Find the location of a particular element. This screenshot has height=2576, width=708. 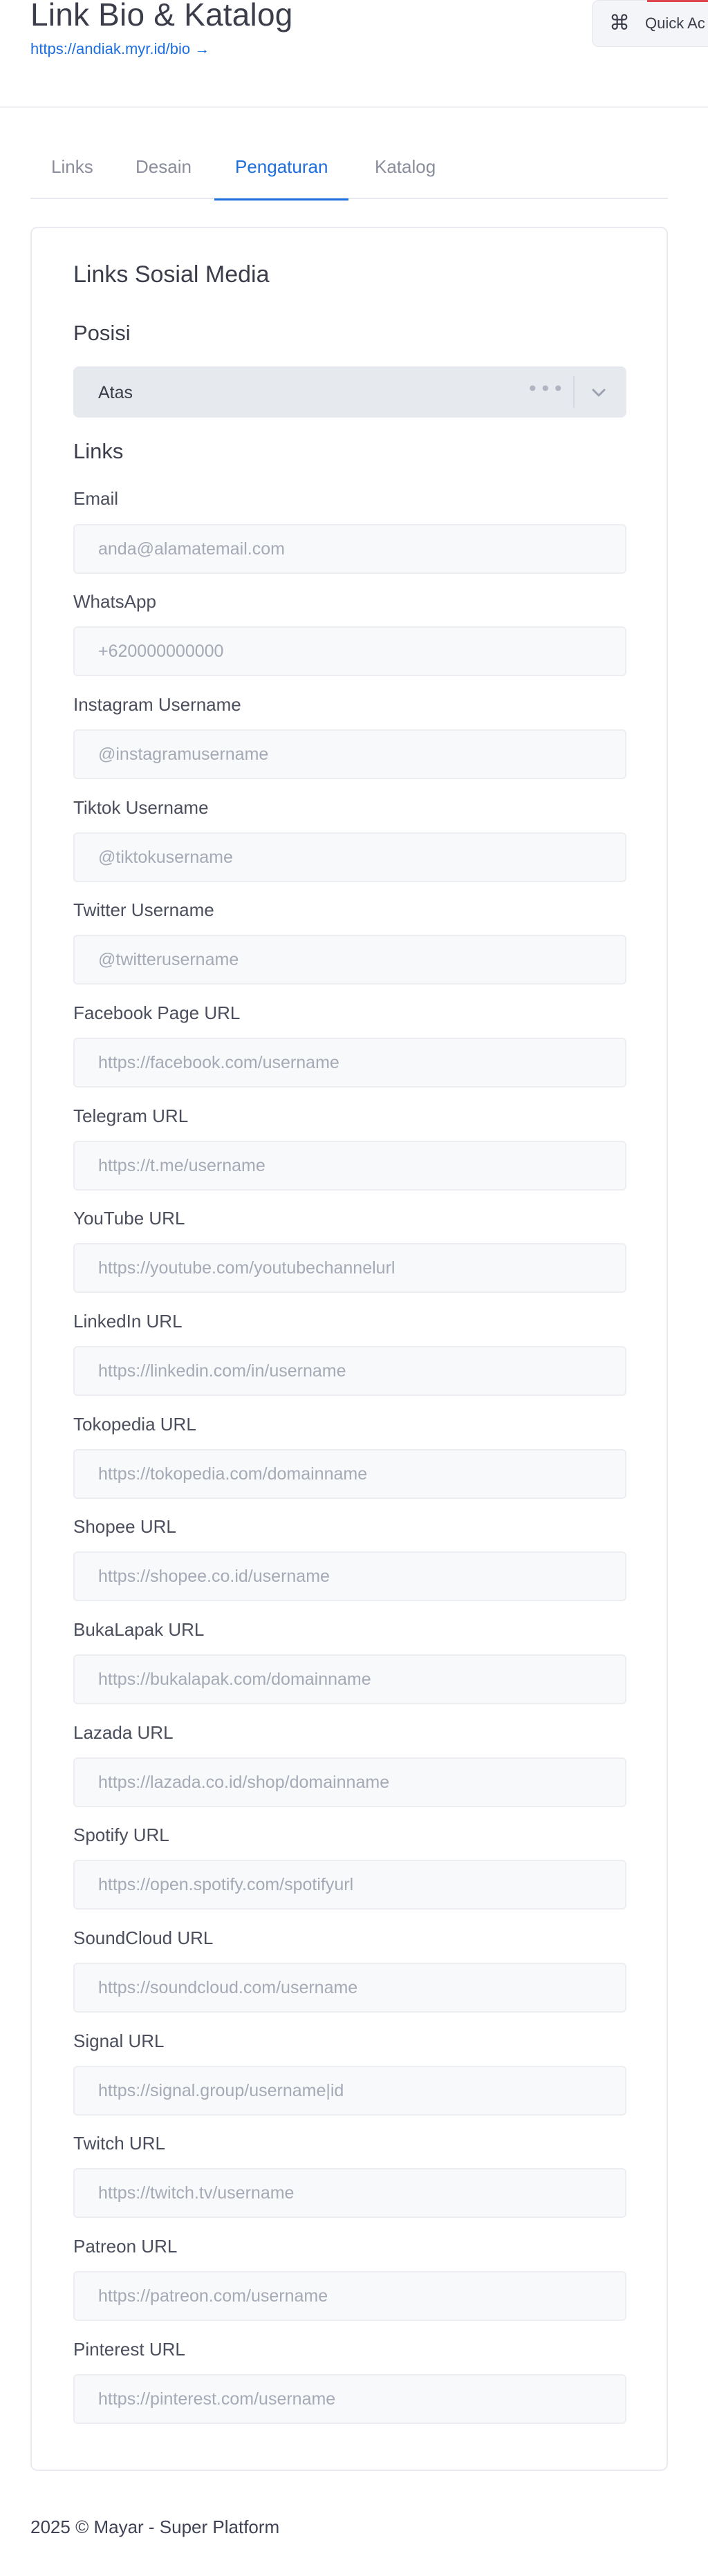

whatsapp-label: WhatsApp is located at coordinates (114, 601).